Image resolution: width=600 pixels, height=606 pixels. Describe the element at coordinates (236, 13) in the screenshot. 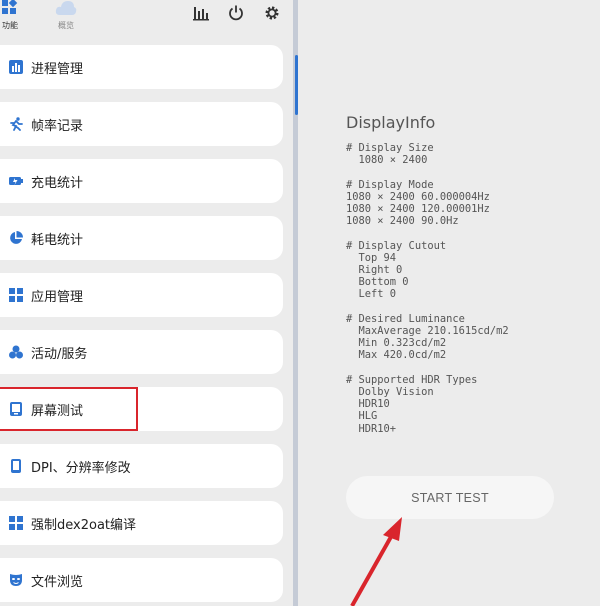

I see `power-icon` at that location.